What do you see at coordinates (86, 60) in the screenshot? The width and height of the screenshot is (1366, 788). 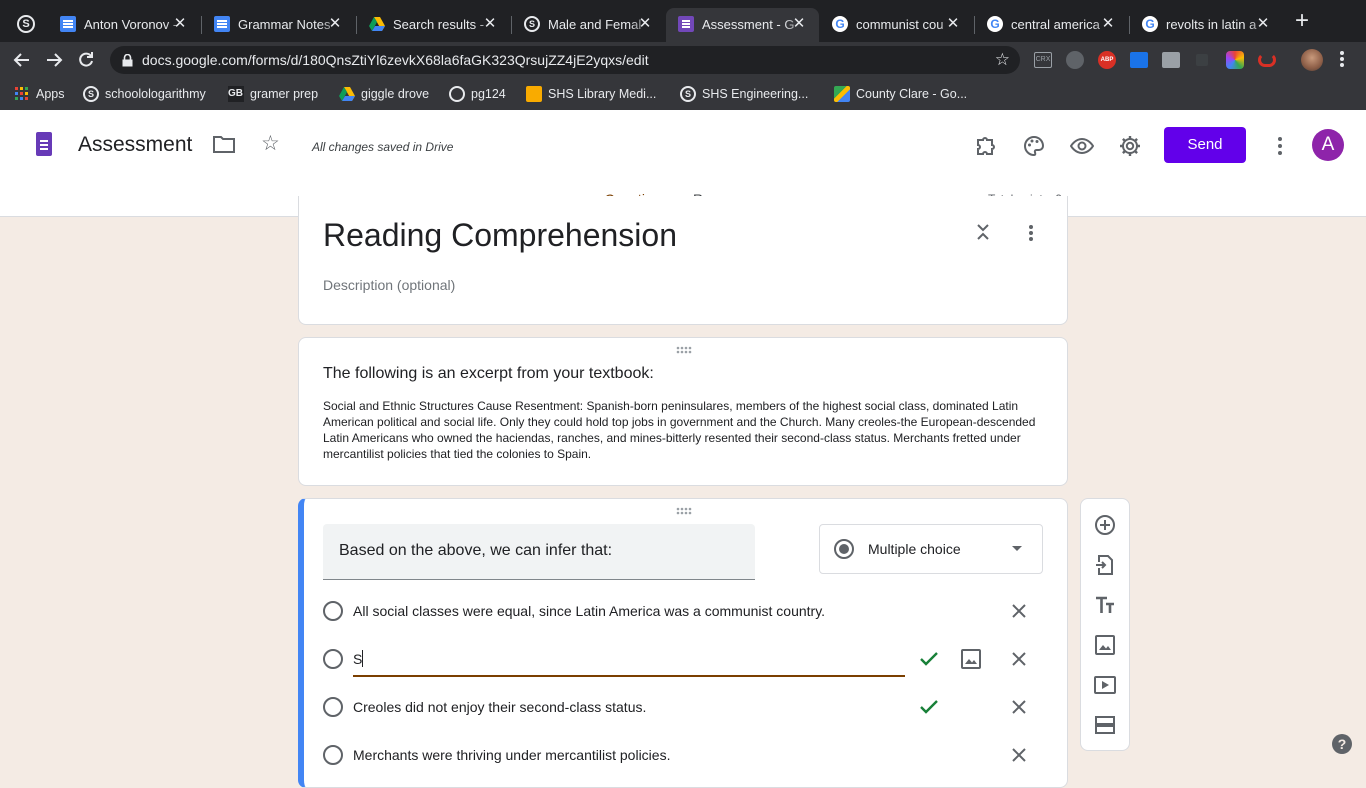 I see `reload-icon` at bounding box center [86, 60].